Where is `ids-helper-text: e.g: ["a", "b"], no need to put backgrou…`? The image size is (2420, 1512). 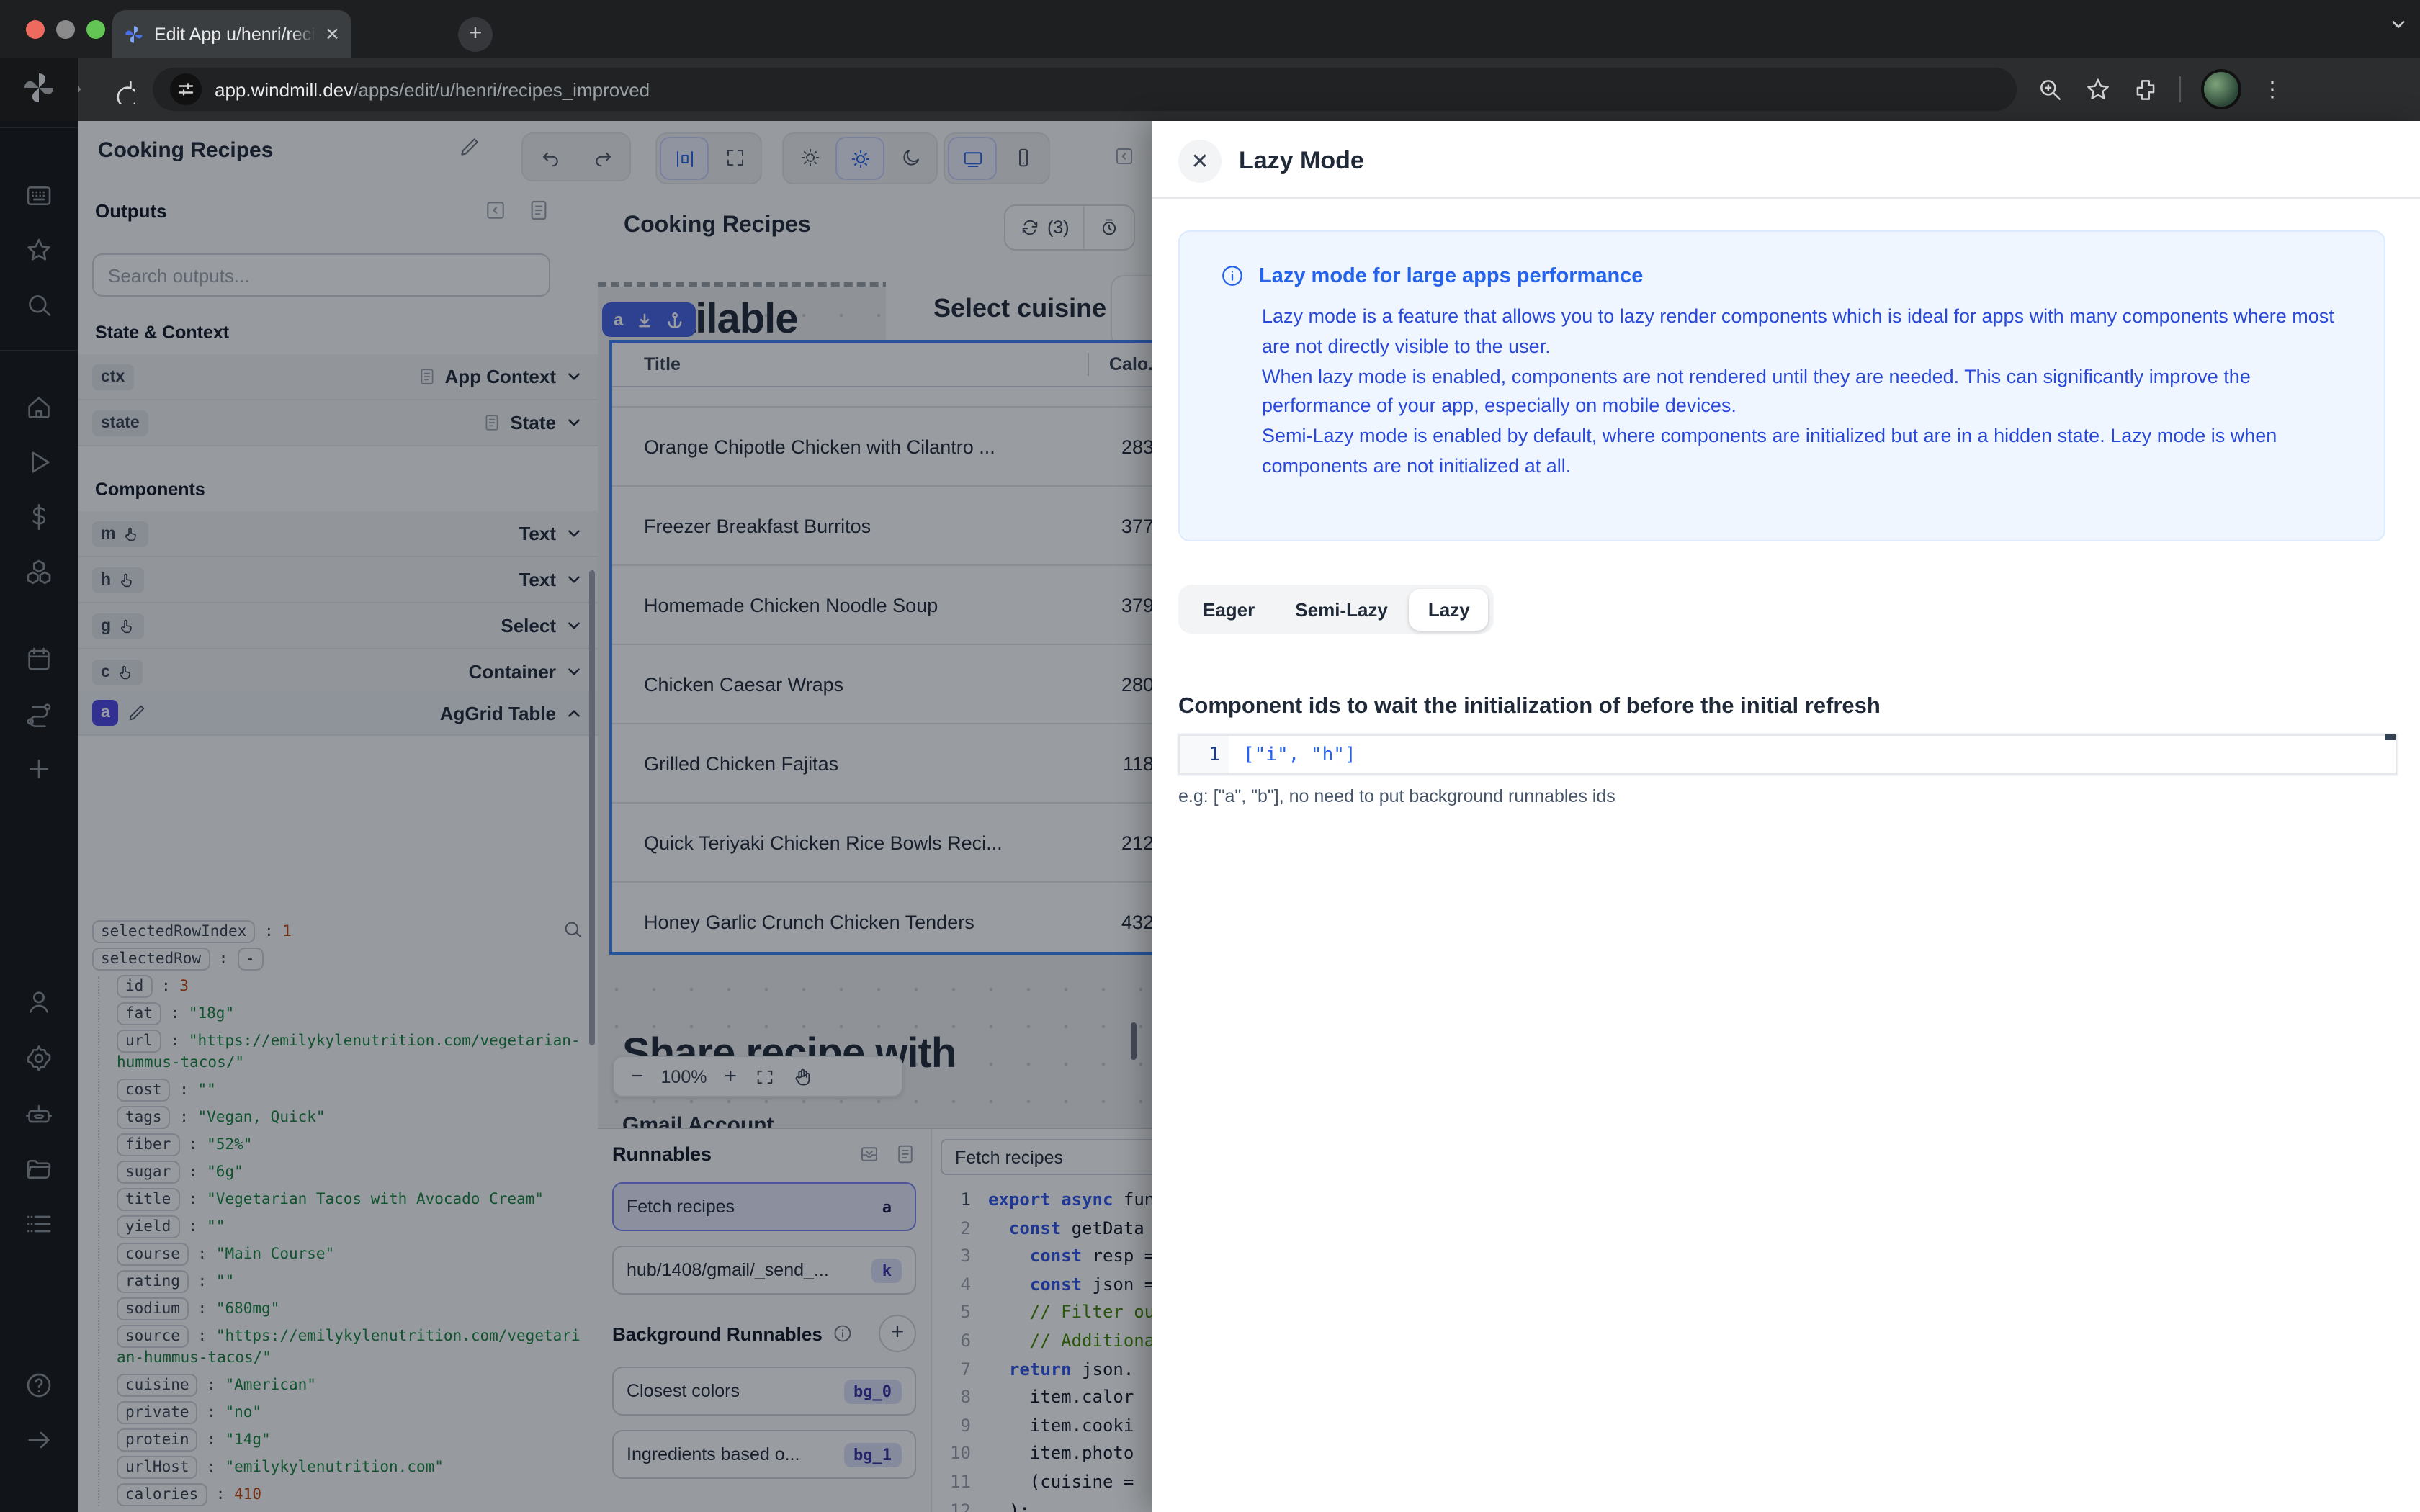 ids-helper-text: e.g: ["a", "b"], no need to put backgrou… is located at coordinates (1396, 796).